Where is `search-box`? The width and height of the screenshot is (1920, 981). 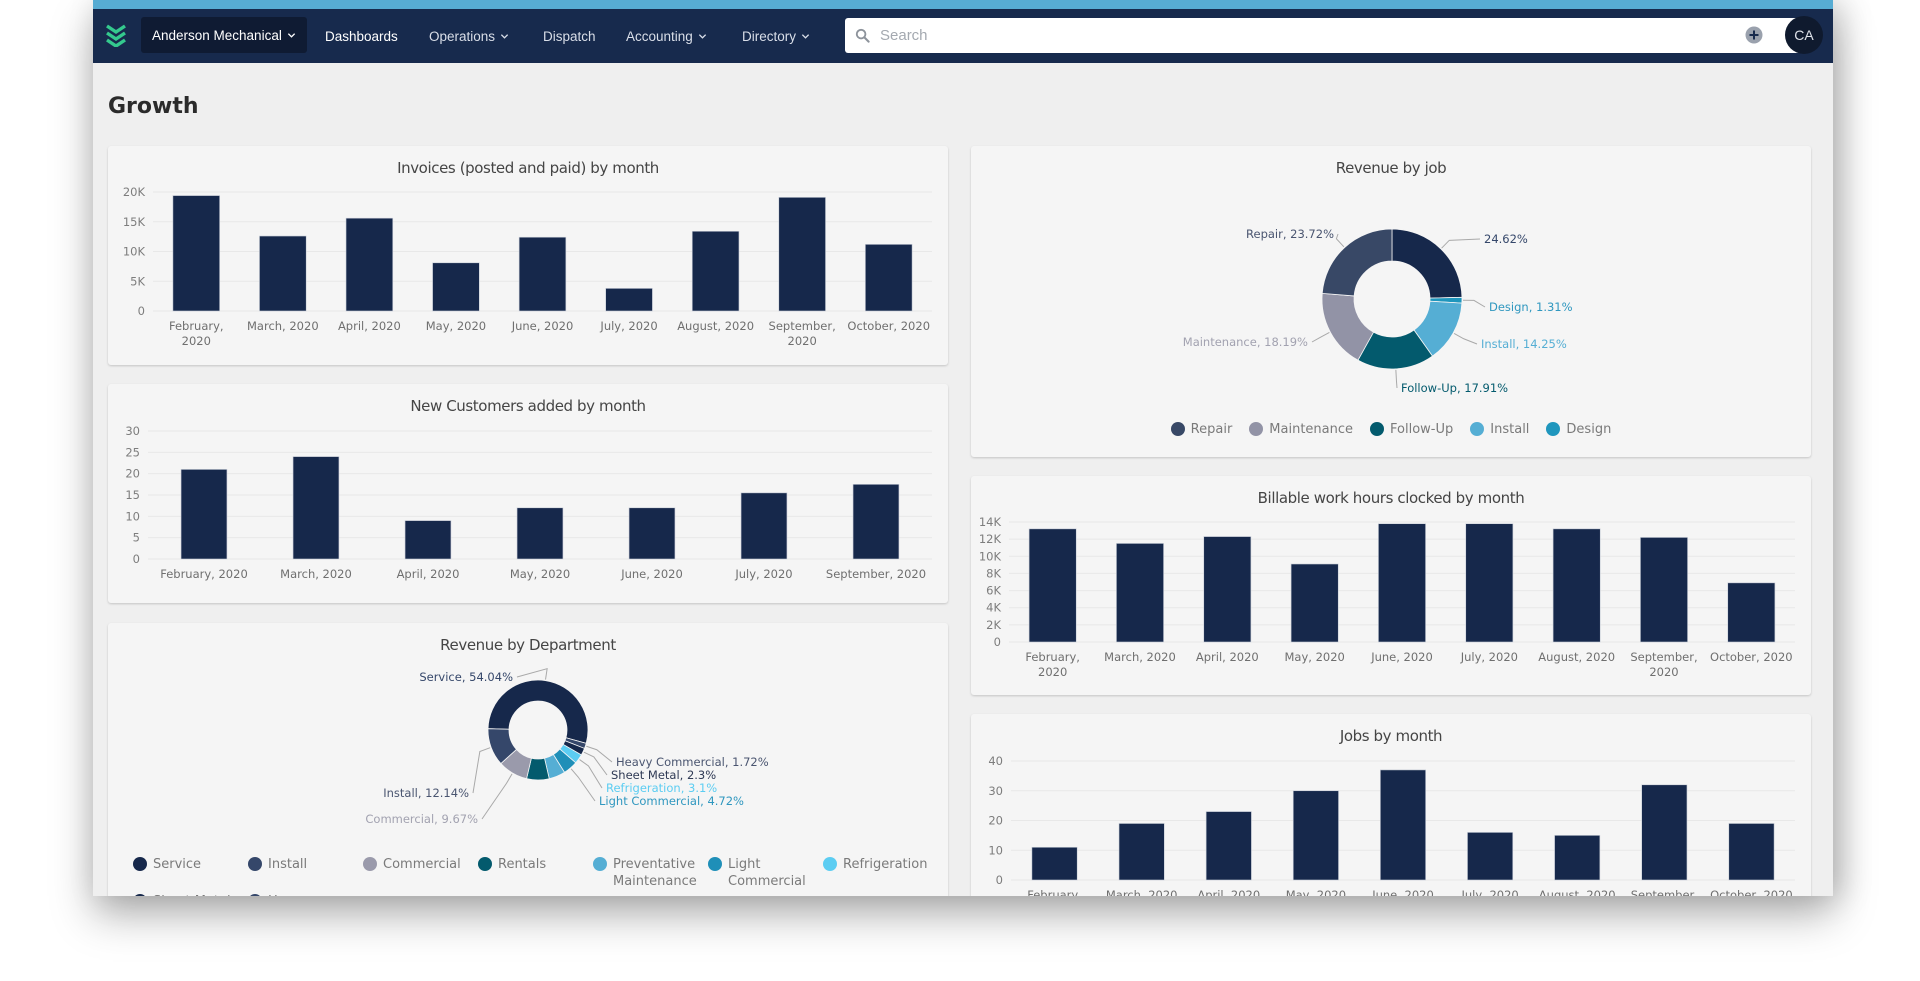 search-box is located at coordinates (1328, 35).